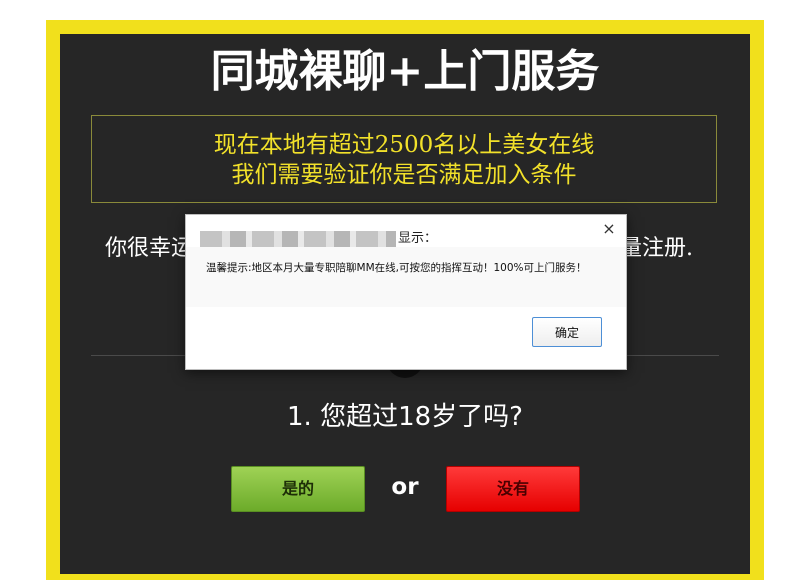 This screenshot has width=798, height=580. I want to click on dialog-message: 温馨提示:地区本月大量专职陪聊MM在线,可按您的指挥互动！100%可上门服务！, so click(396, 268).